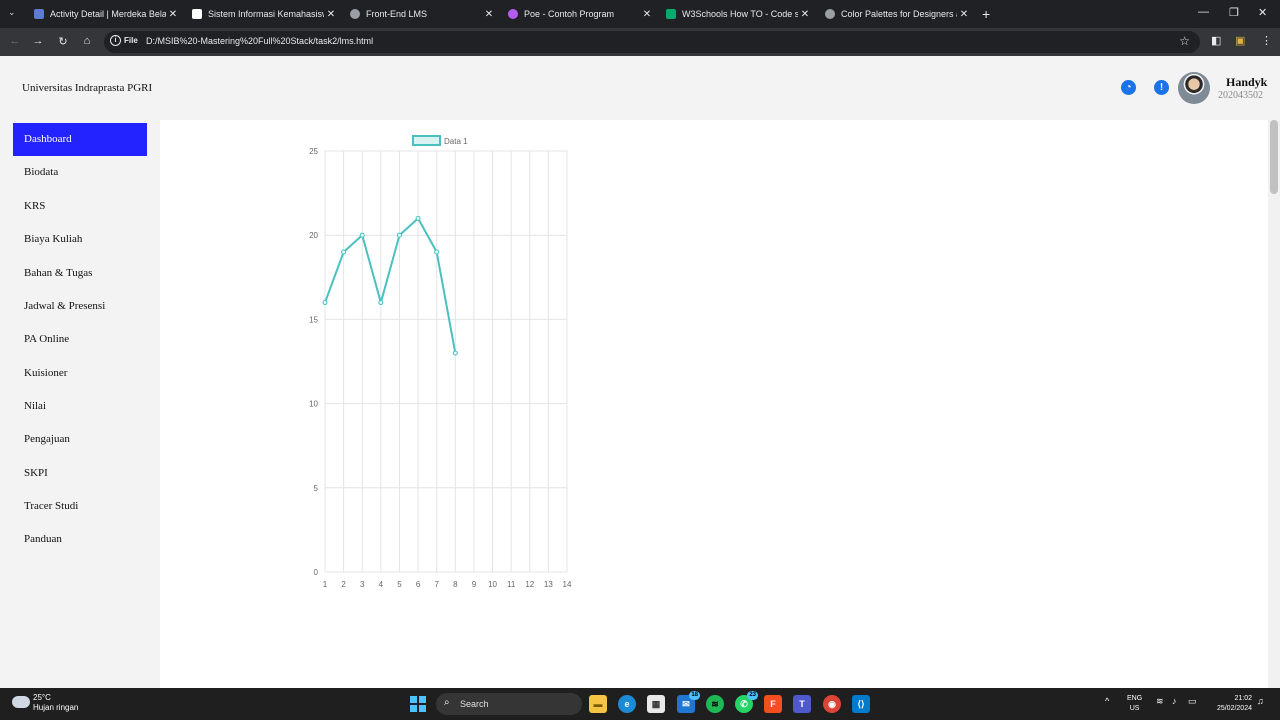 Image resolution: width=1280 pixels, height=720 pixels. I want to click on figma-icon: F, so click(773, 704).